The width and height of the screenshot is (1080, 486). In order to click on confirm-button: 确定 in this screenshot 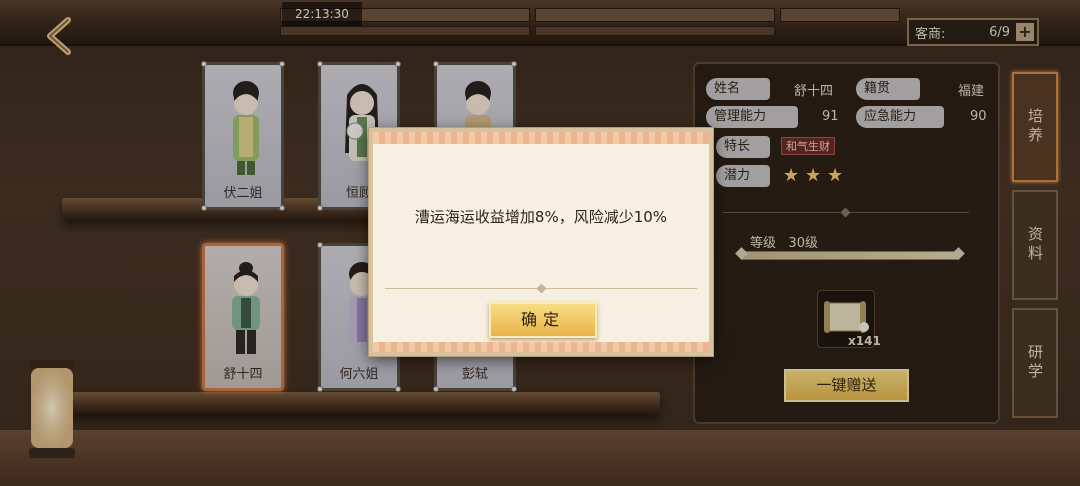, I will do `click(543, 320)`.